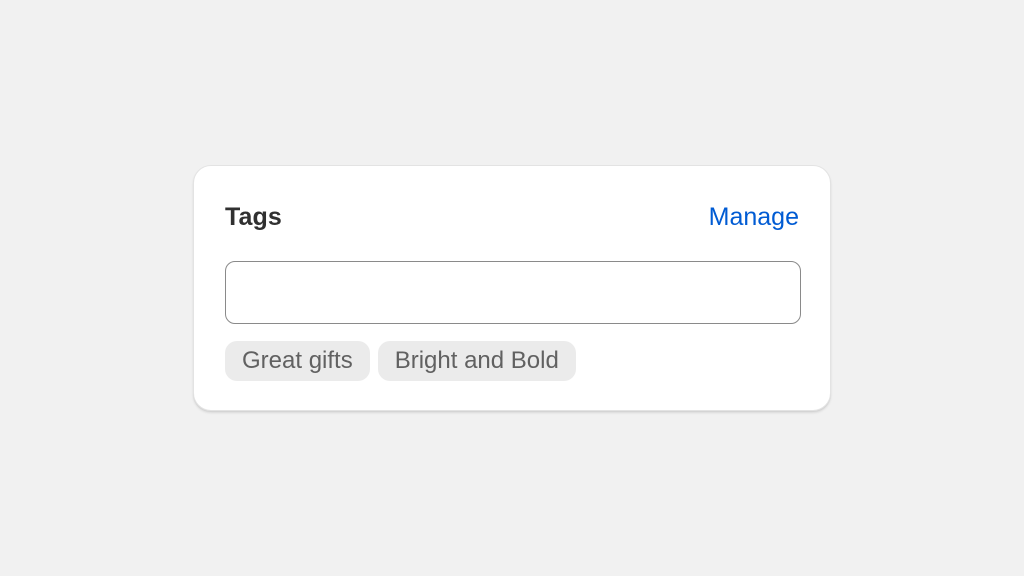 The image size is (1024, 576). Describe the element at coordinates (513, 292) in the screenshot. I see `tags-input` at that location.